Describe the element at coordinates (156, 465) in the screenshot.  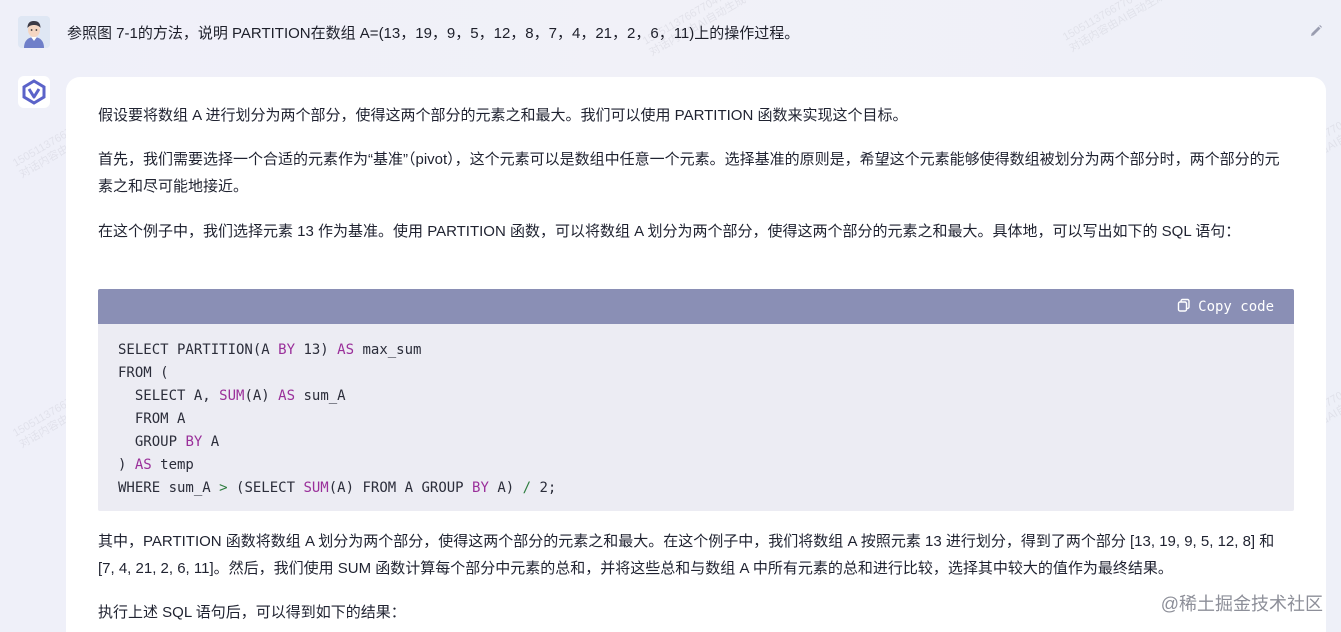
I see `code-line: ) AS temp` at that location.